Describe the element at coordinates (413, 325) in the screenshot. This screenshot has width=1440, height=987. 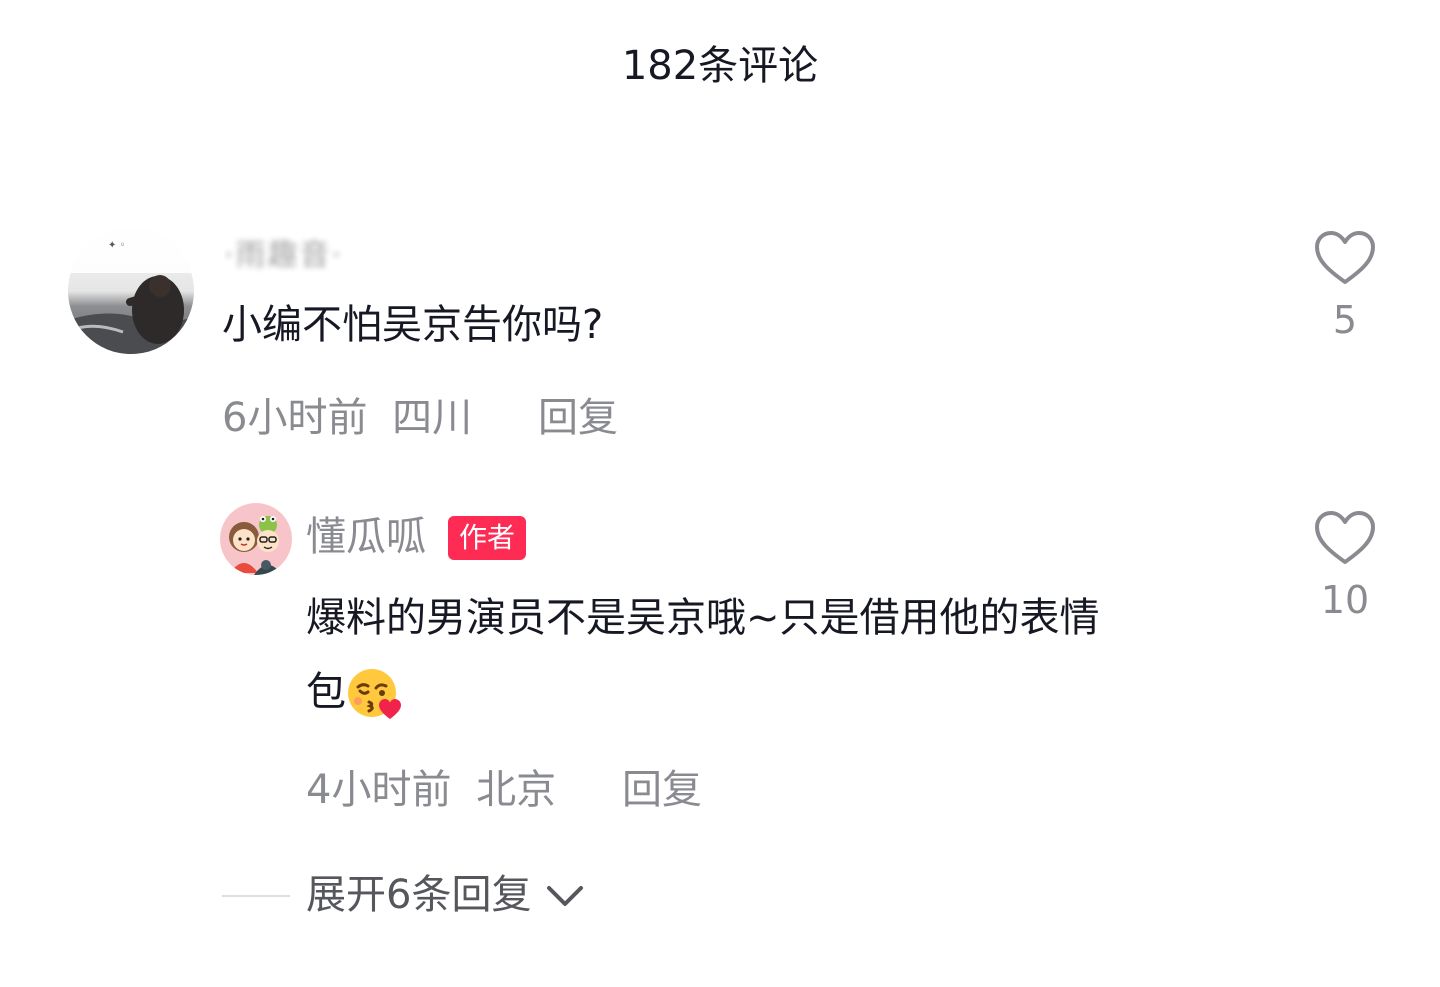
I see `comment-text: 小编不怕吴京告你吗?` at that location.